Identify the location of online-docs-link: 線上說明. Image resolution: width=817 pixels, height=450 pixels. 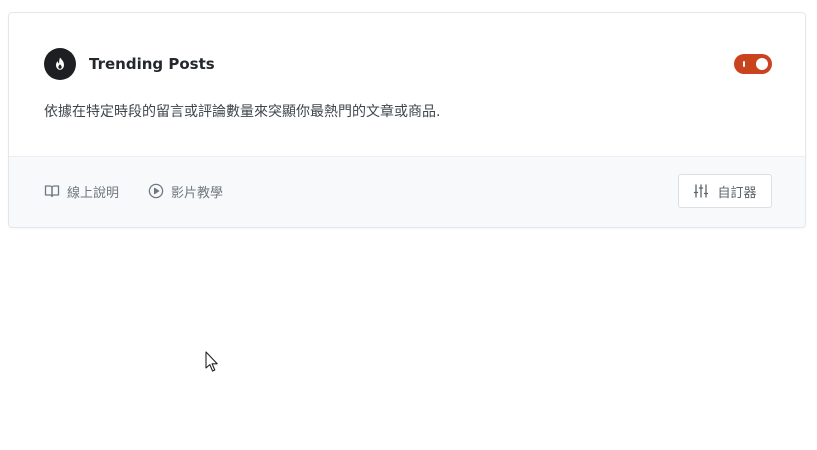
(81, 191).